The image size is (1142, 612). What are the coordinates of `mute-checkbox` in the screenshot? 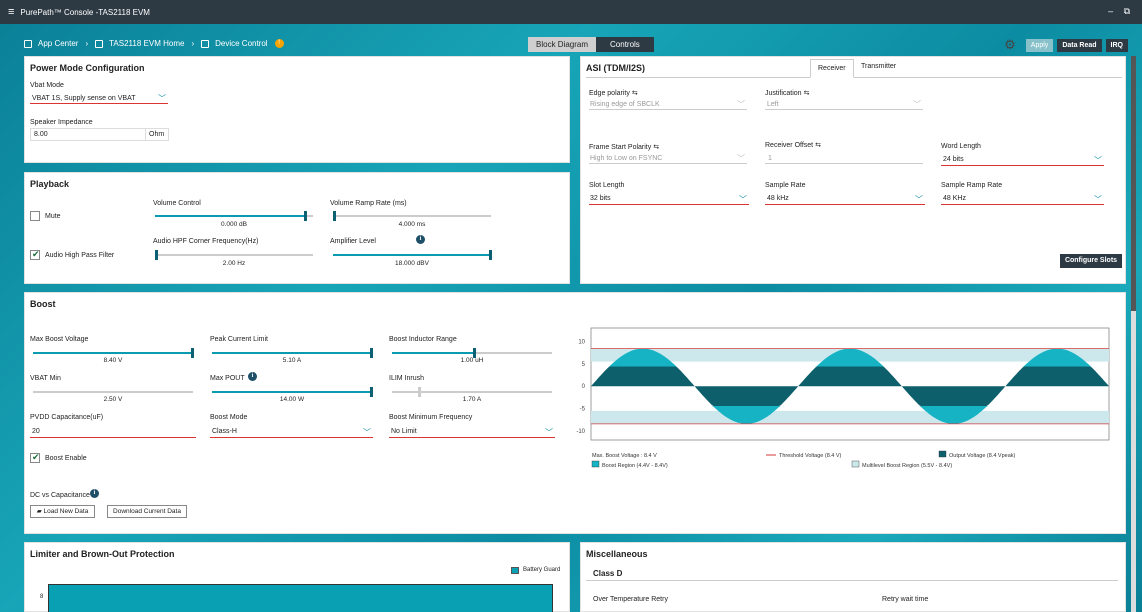 It's located at (35, 216).